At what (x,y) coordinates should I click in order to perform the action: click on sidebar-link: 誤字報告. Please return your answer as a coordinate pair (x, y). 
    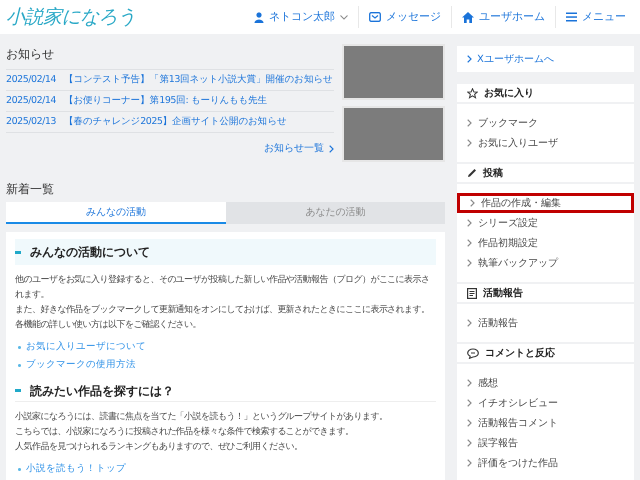
    Looking at the image, I should click on (545, 443).